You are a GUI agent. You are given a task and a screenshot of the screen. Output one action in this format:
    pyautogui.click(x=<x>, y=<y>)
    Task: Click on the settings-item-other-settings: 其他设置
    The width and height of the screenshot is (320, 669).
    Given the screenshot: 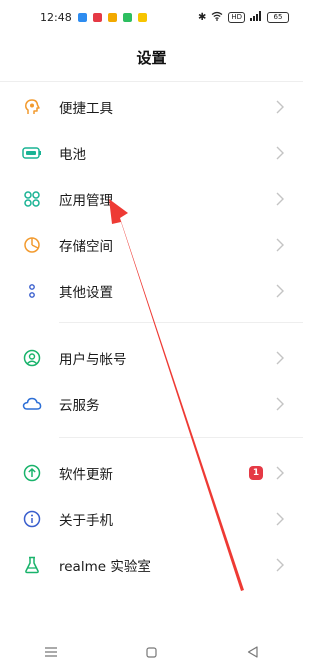 What is the action you would take?
    pyautogui.click(x=151, y=291)
    